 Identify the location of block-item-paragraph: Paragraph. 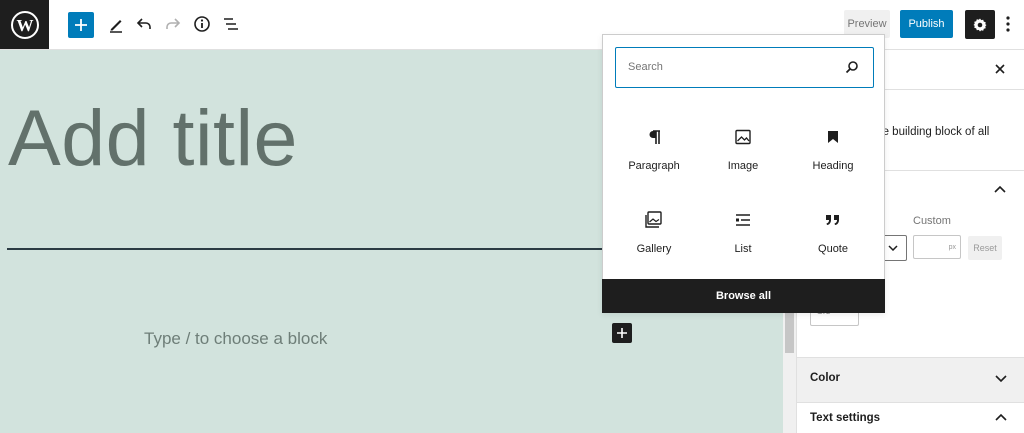
(654, 156).